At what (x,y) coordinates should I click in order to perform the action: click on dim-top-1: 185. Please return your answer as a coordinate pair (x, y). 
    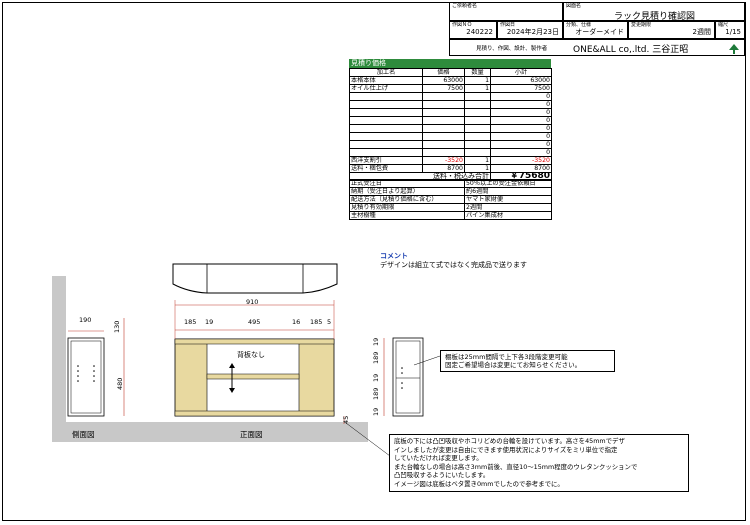
    Looking at the image, I should click on (190, 322).